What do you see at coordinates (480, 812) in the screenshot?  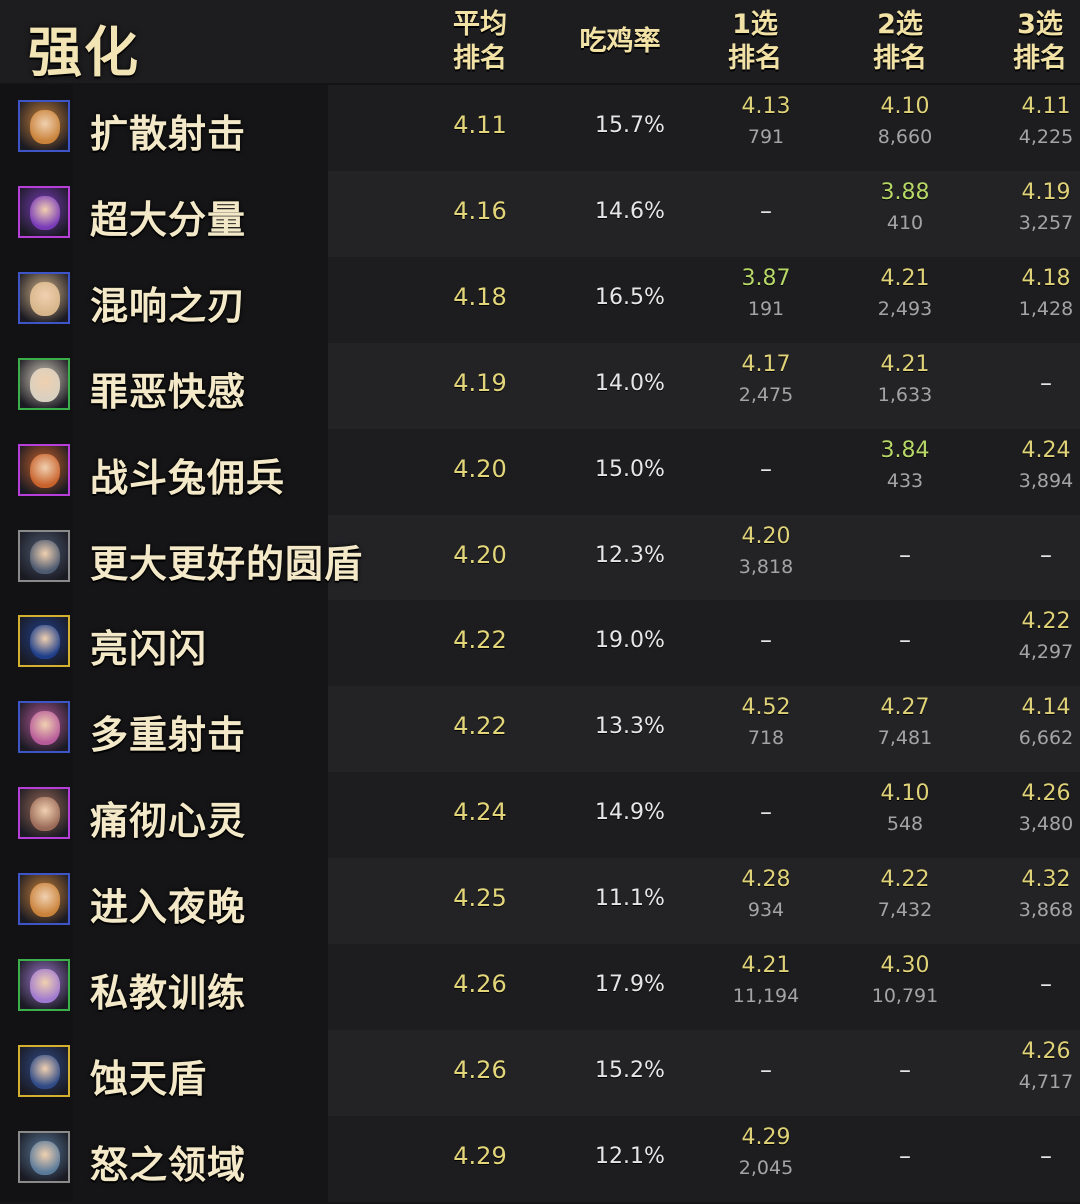 I see `avg-rank-value: 4.24` at bounding box center [480, 812].